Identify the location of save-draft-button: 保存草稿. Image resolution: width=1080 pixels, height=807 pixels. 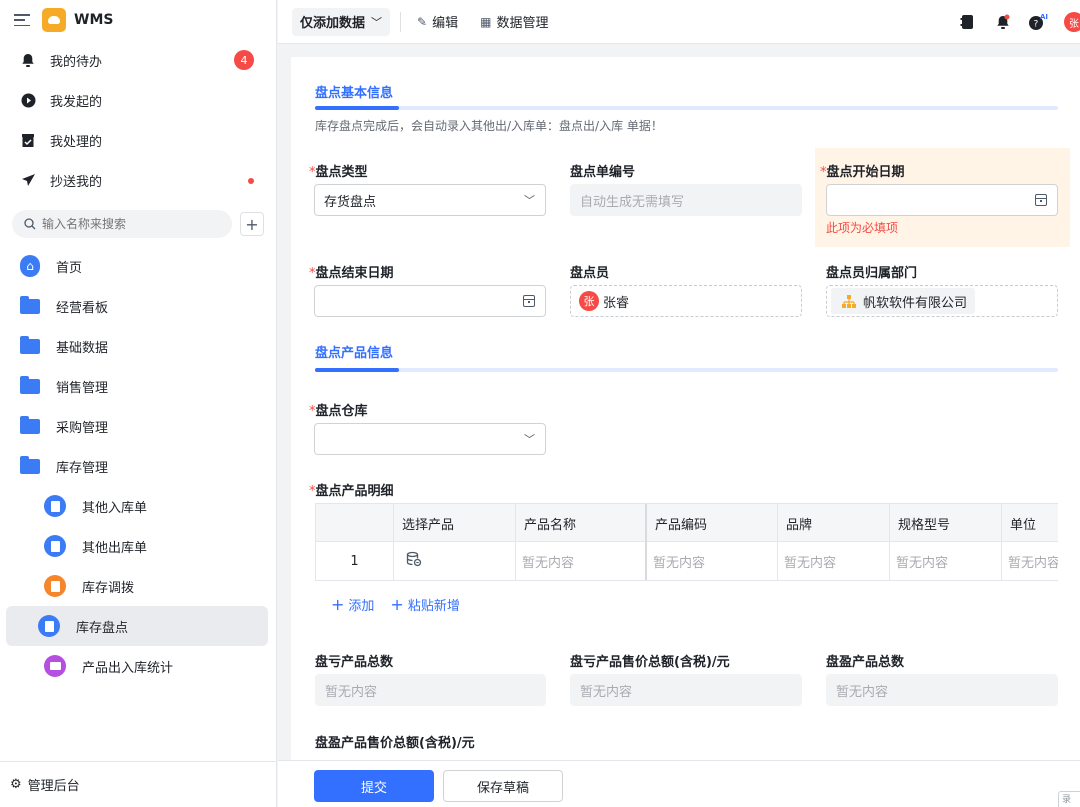
(503, 786).